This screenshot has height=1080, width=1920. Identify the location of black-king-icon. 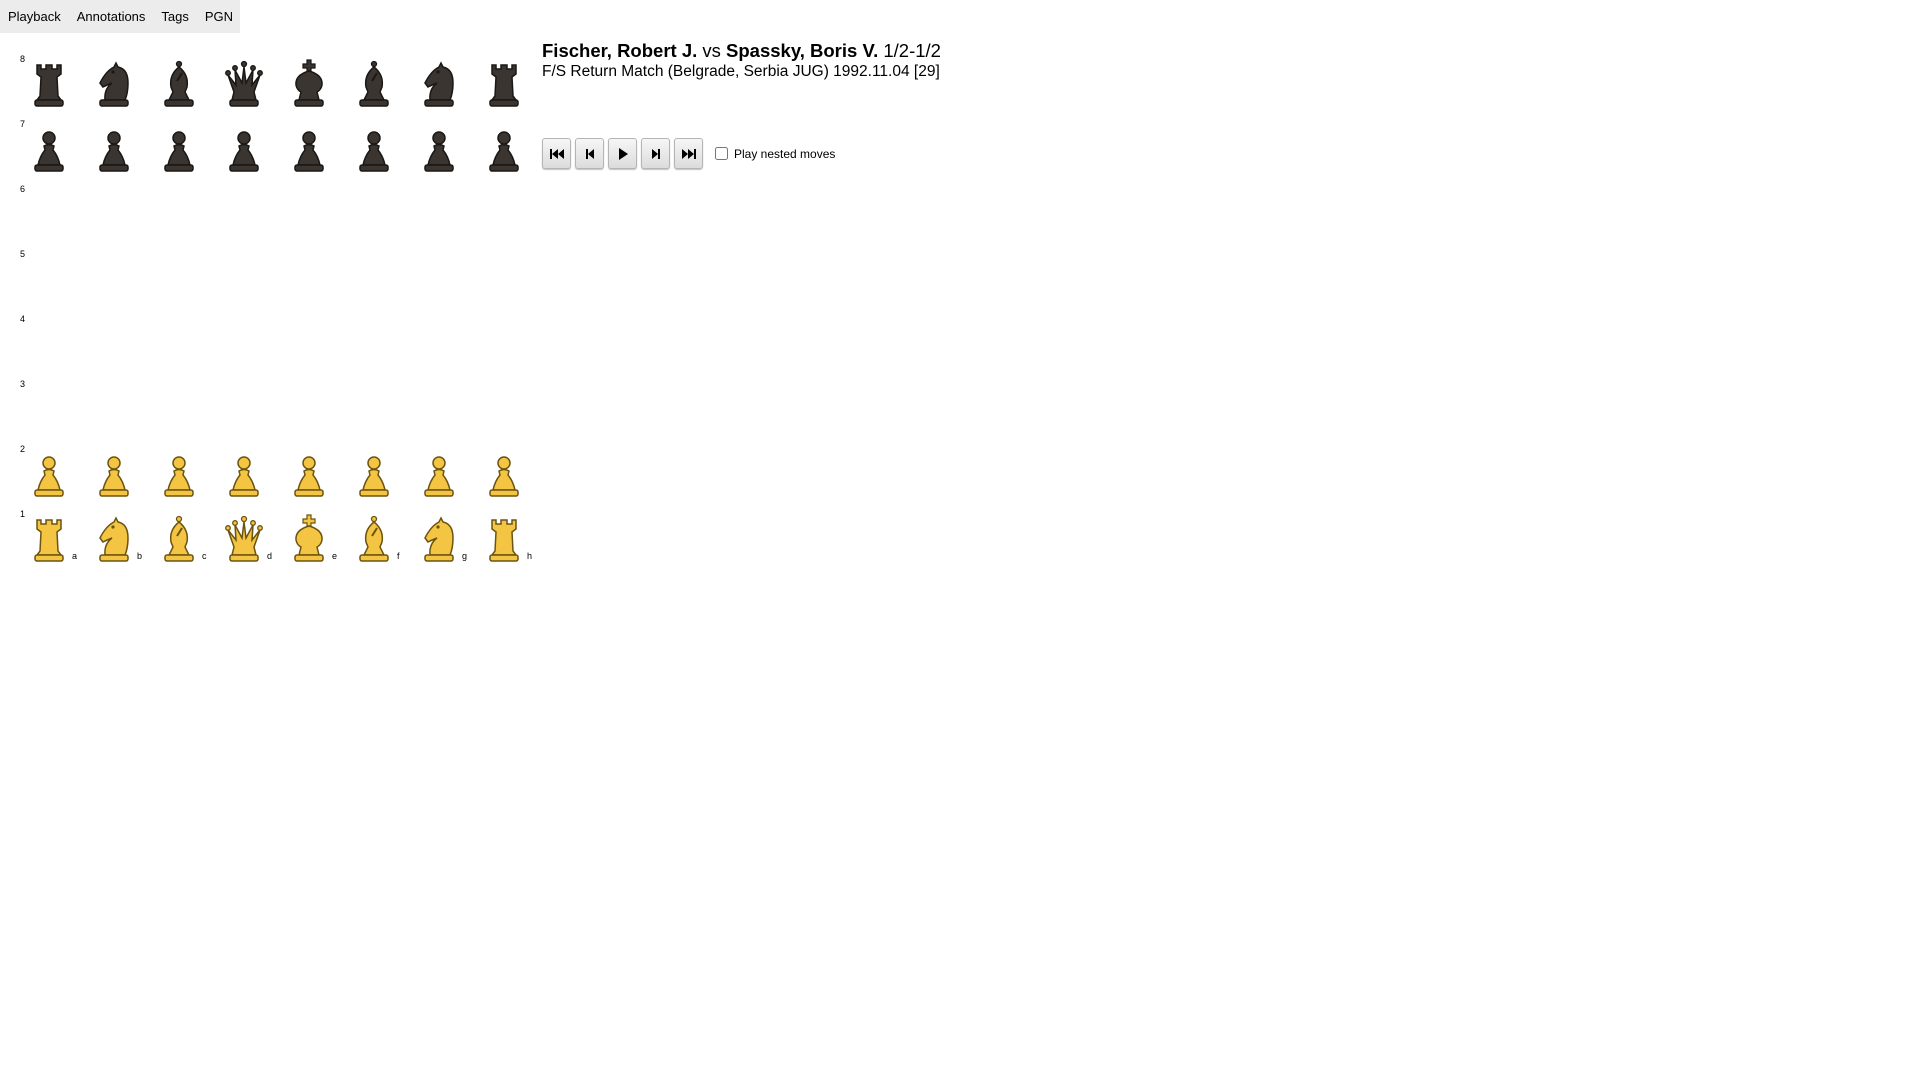
(309, 84).